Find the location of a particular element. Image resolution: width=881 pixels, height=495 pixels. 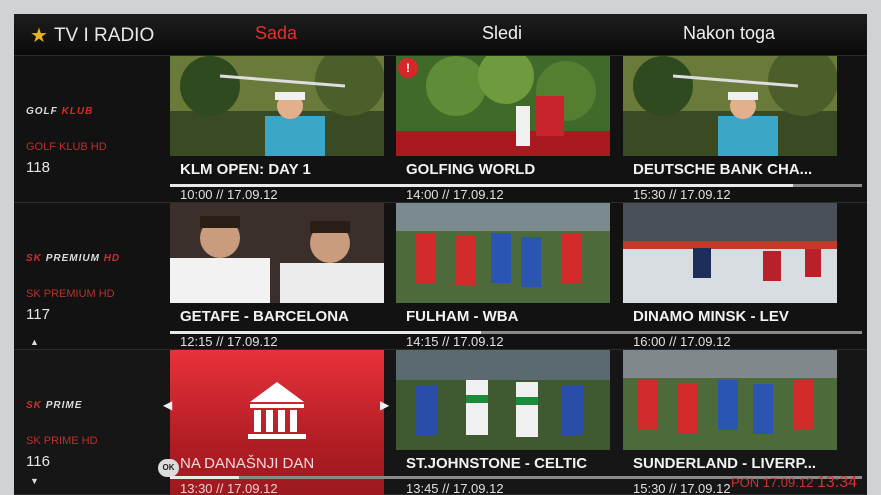

prev-arrow-icon: ◀ is located at coordinates (167, 405).